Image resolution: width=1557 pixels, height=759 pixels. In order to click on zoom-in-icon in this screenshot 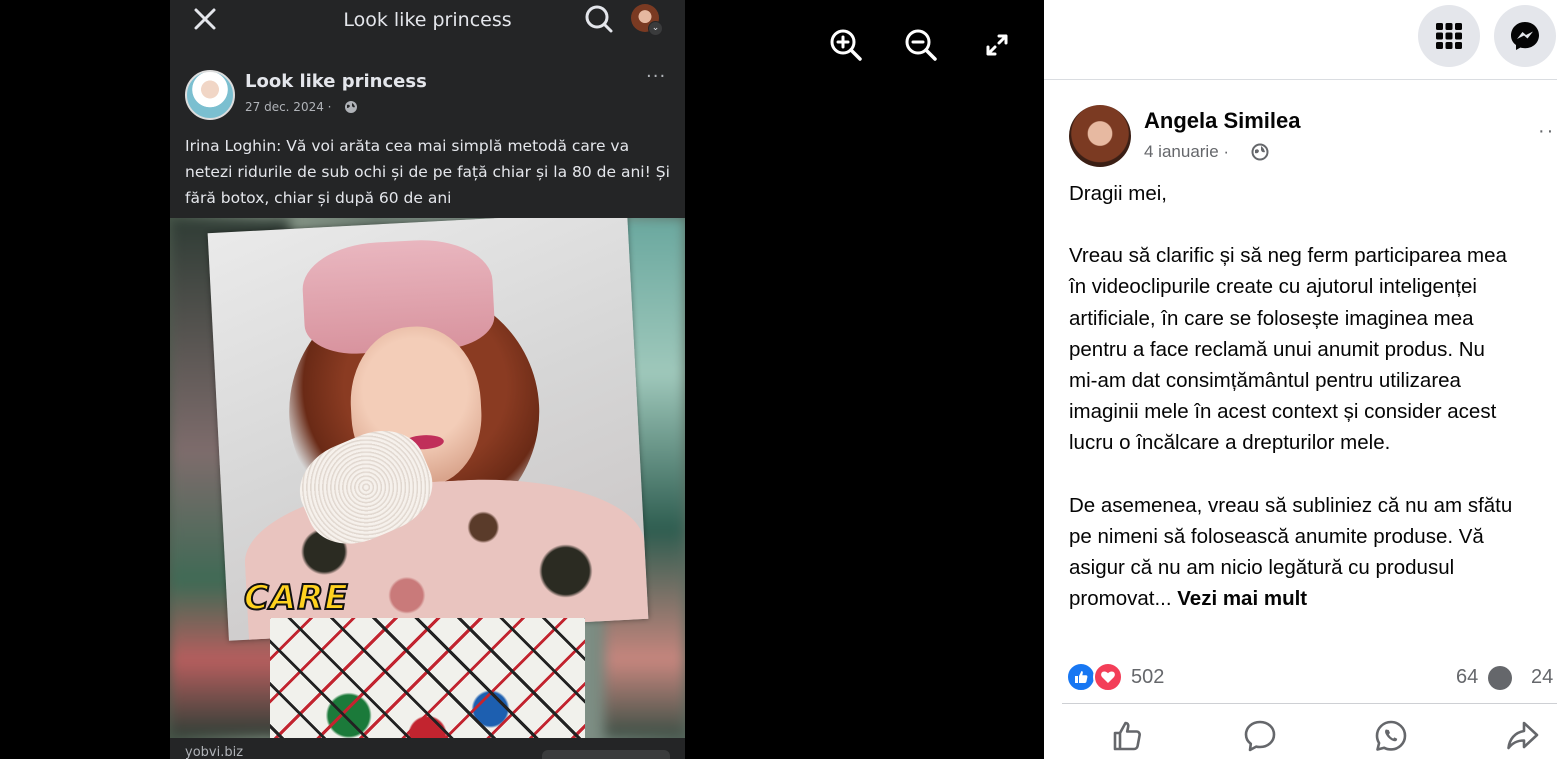, I will do `click(846, 45)`.